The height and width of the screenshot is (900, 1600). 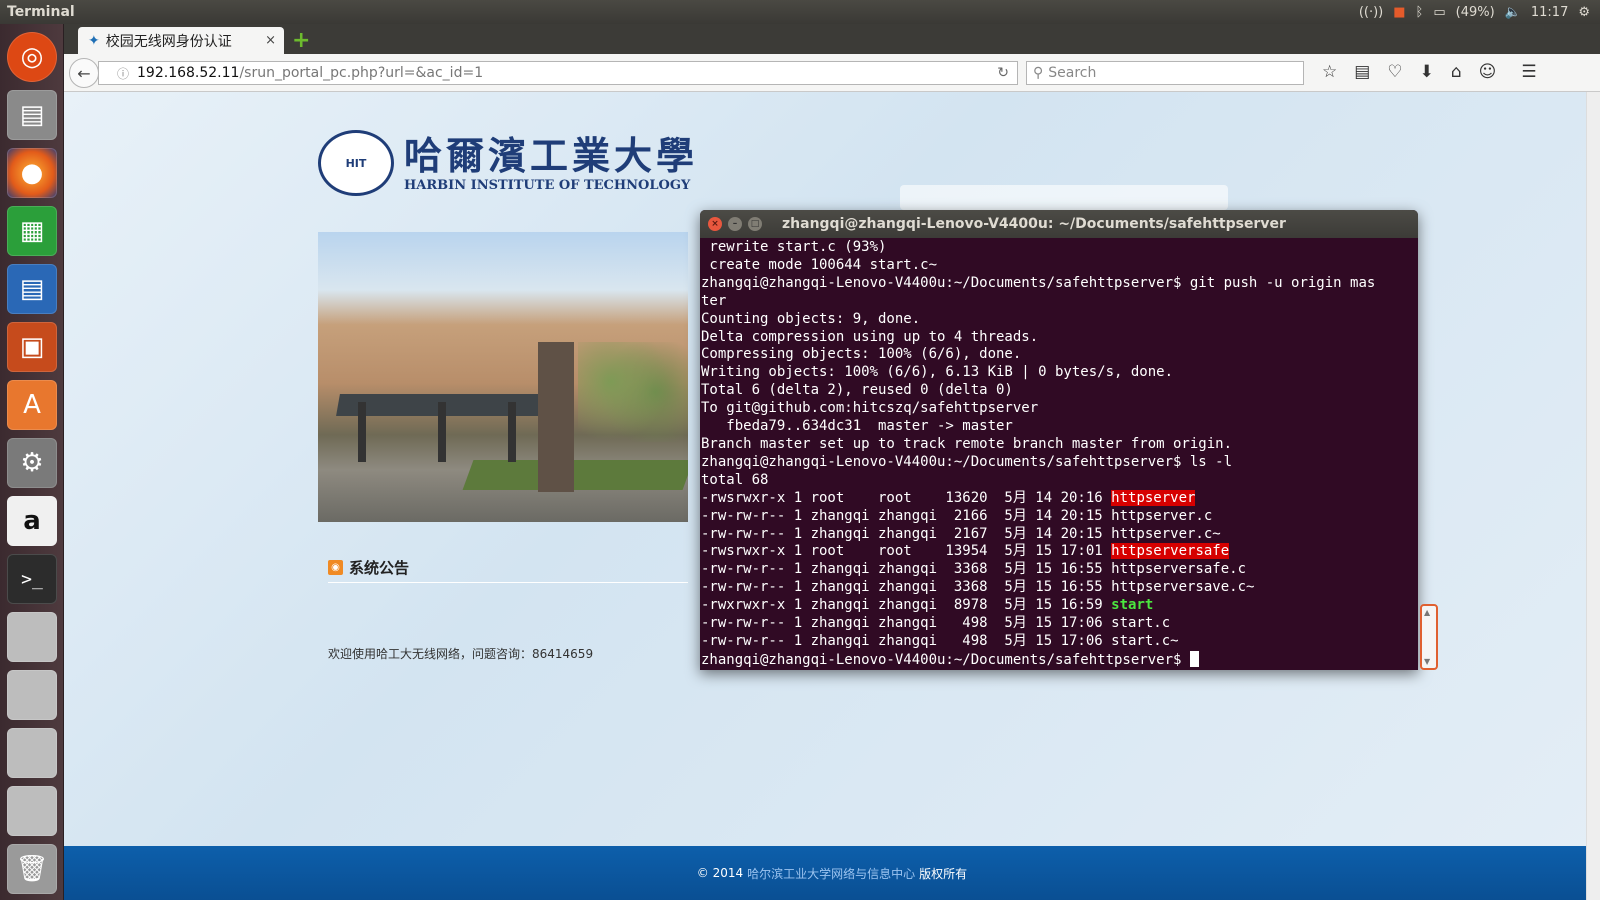 What do you see at coordinates (168, 41) in the screenshot?
I see `tab-title: 校园无线网身份认证` at bounding box center [168, 41].